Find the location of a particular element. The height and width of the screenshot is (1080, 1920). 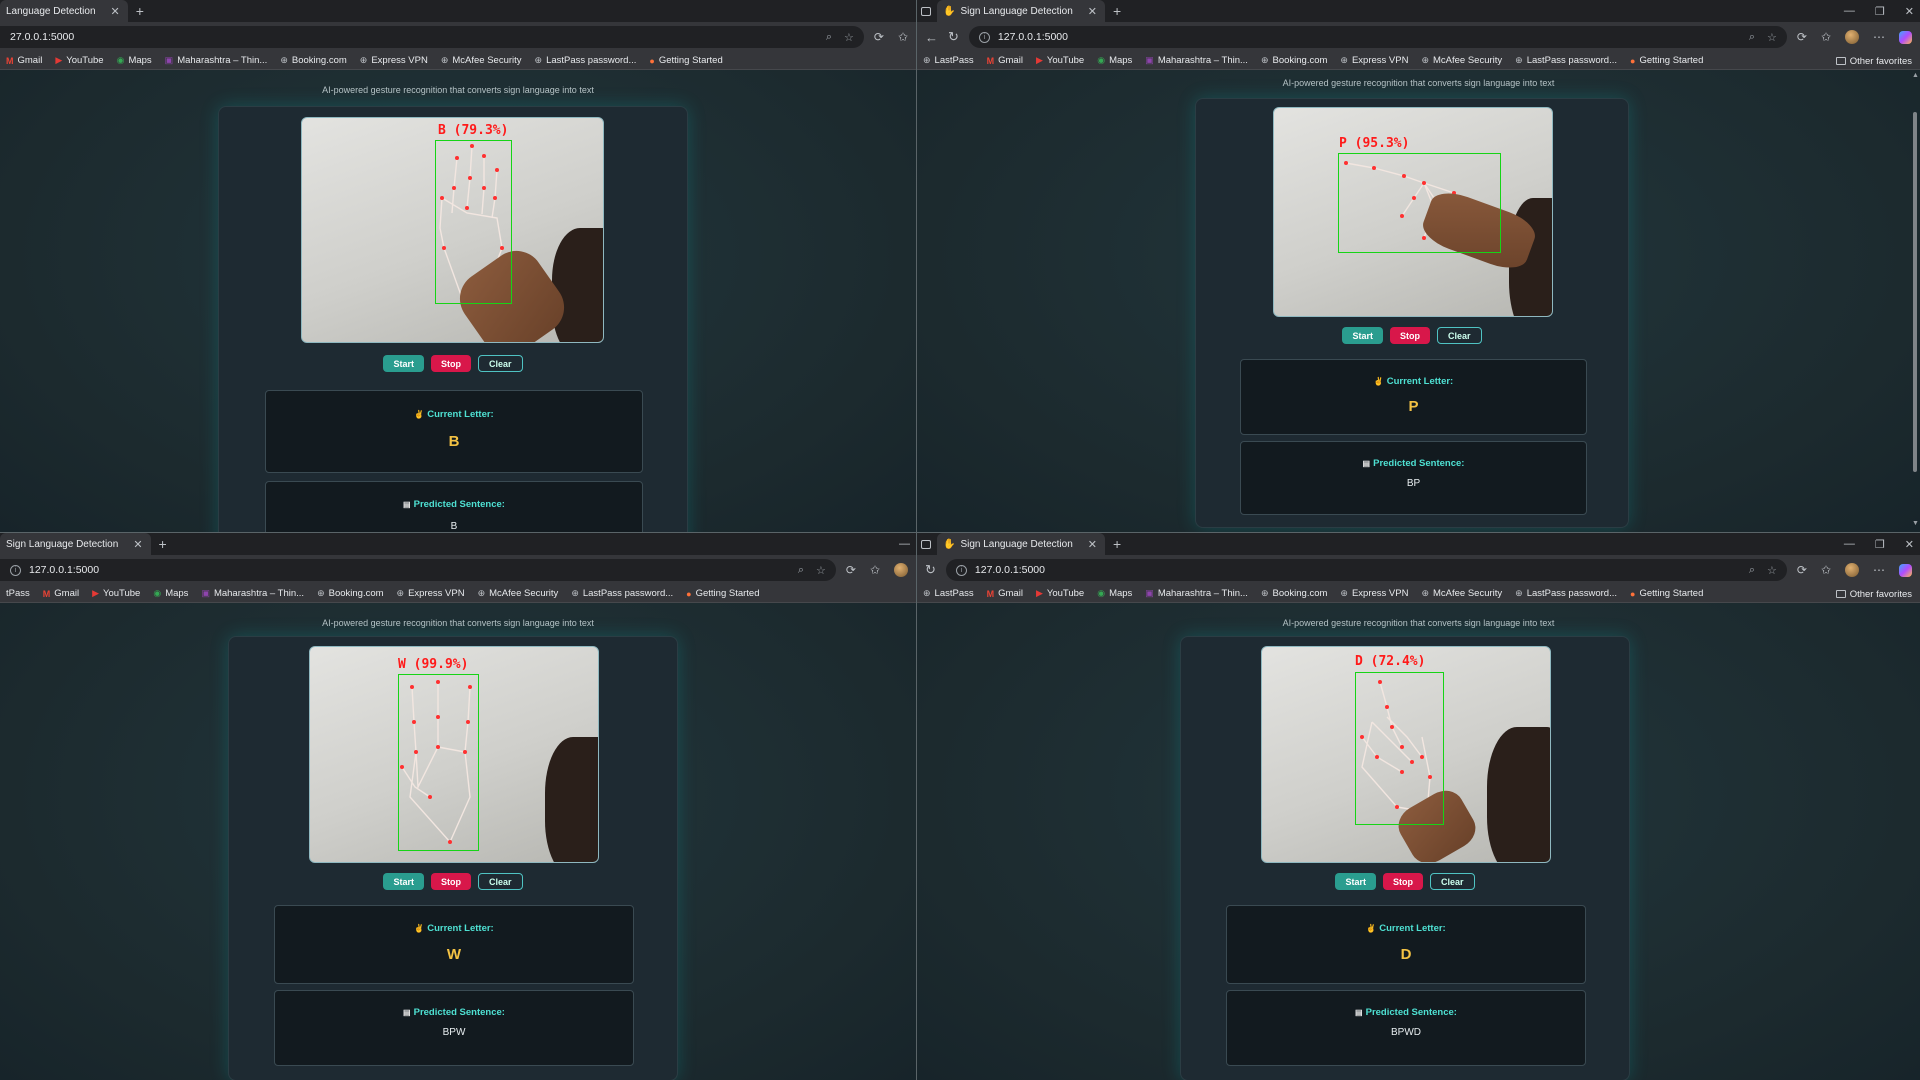

close-window-icon: ✕ is located at coordinates (1909, 544).